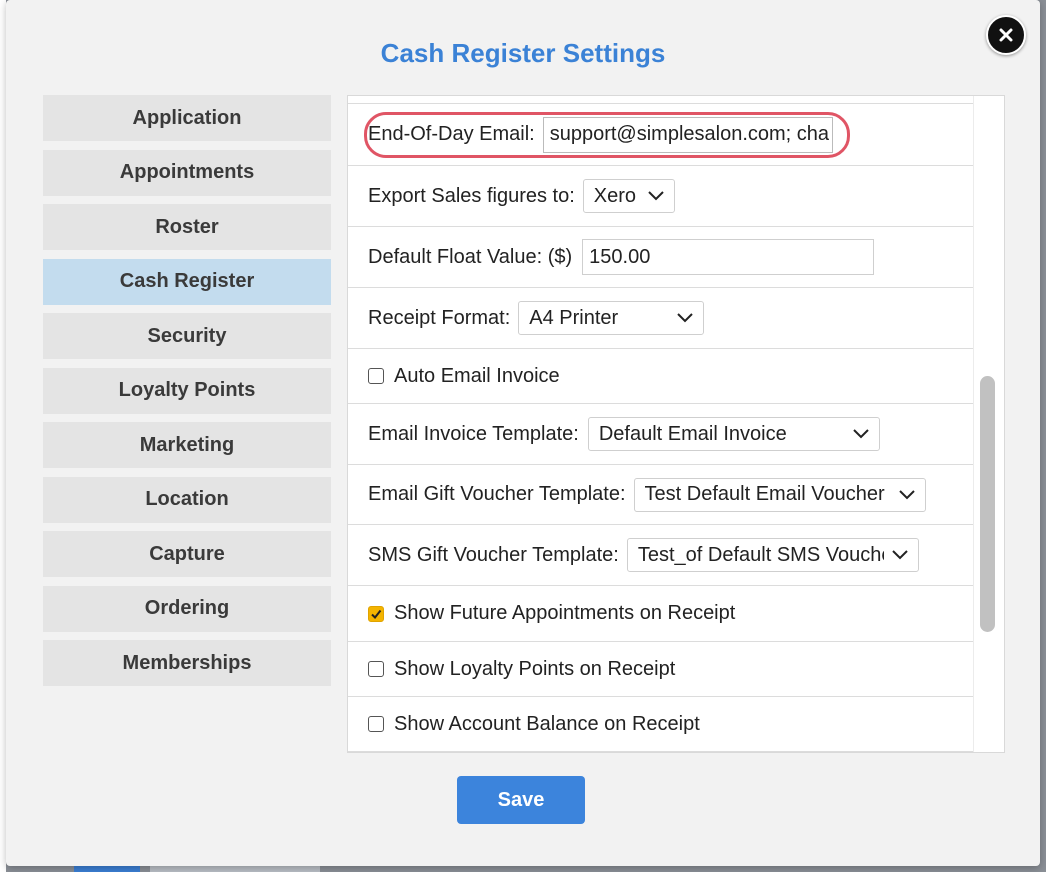  I want to click on email-invoice-template-label: Email Invoice Template:, so click(473, 433).